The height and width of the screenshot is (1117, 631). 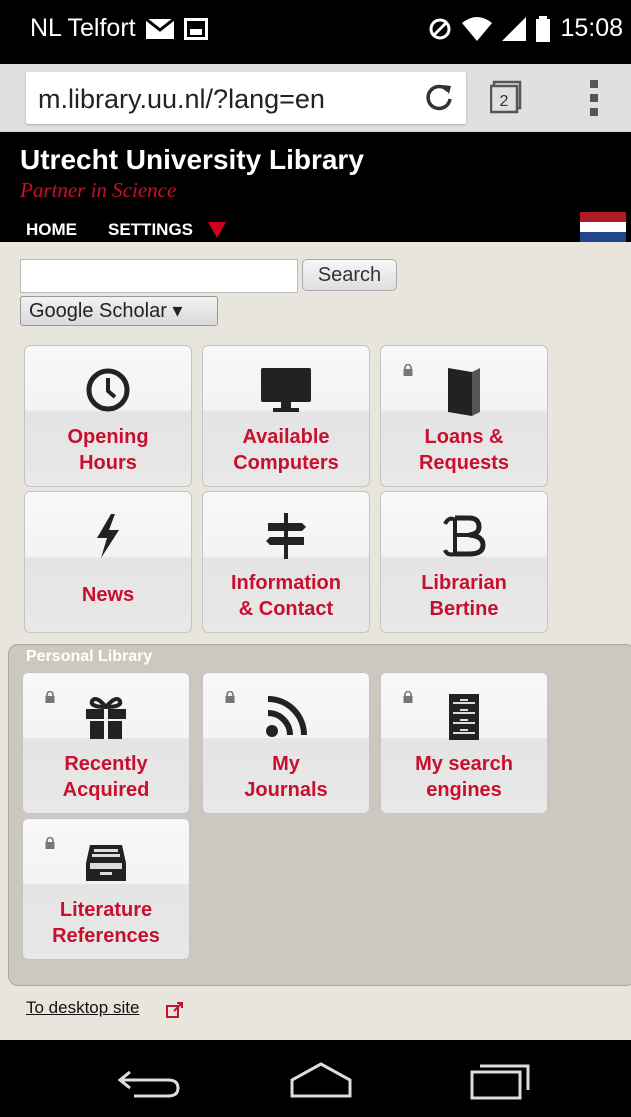 I want to click on search-button: Search, so click(x=349, y=275).